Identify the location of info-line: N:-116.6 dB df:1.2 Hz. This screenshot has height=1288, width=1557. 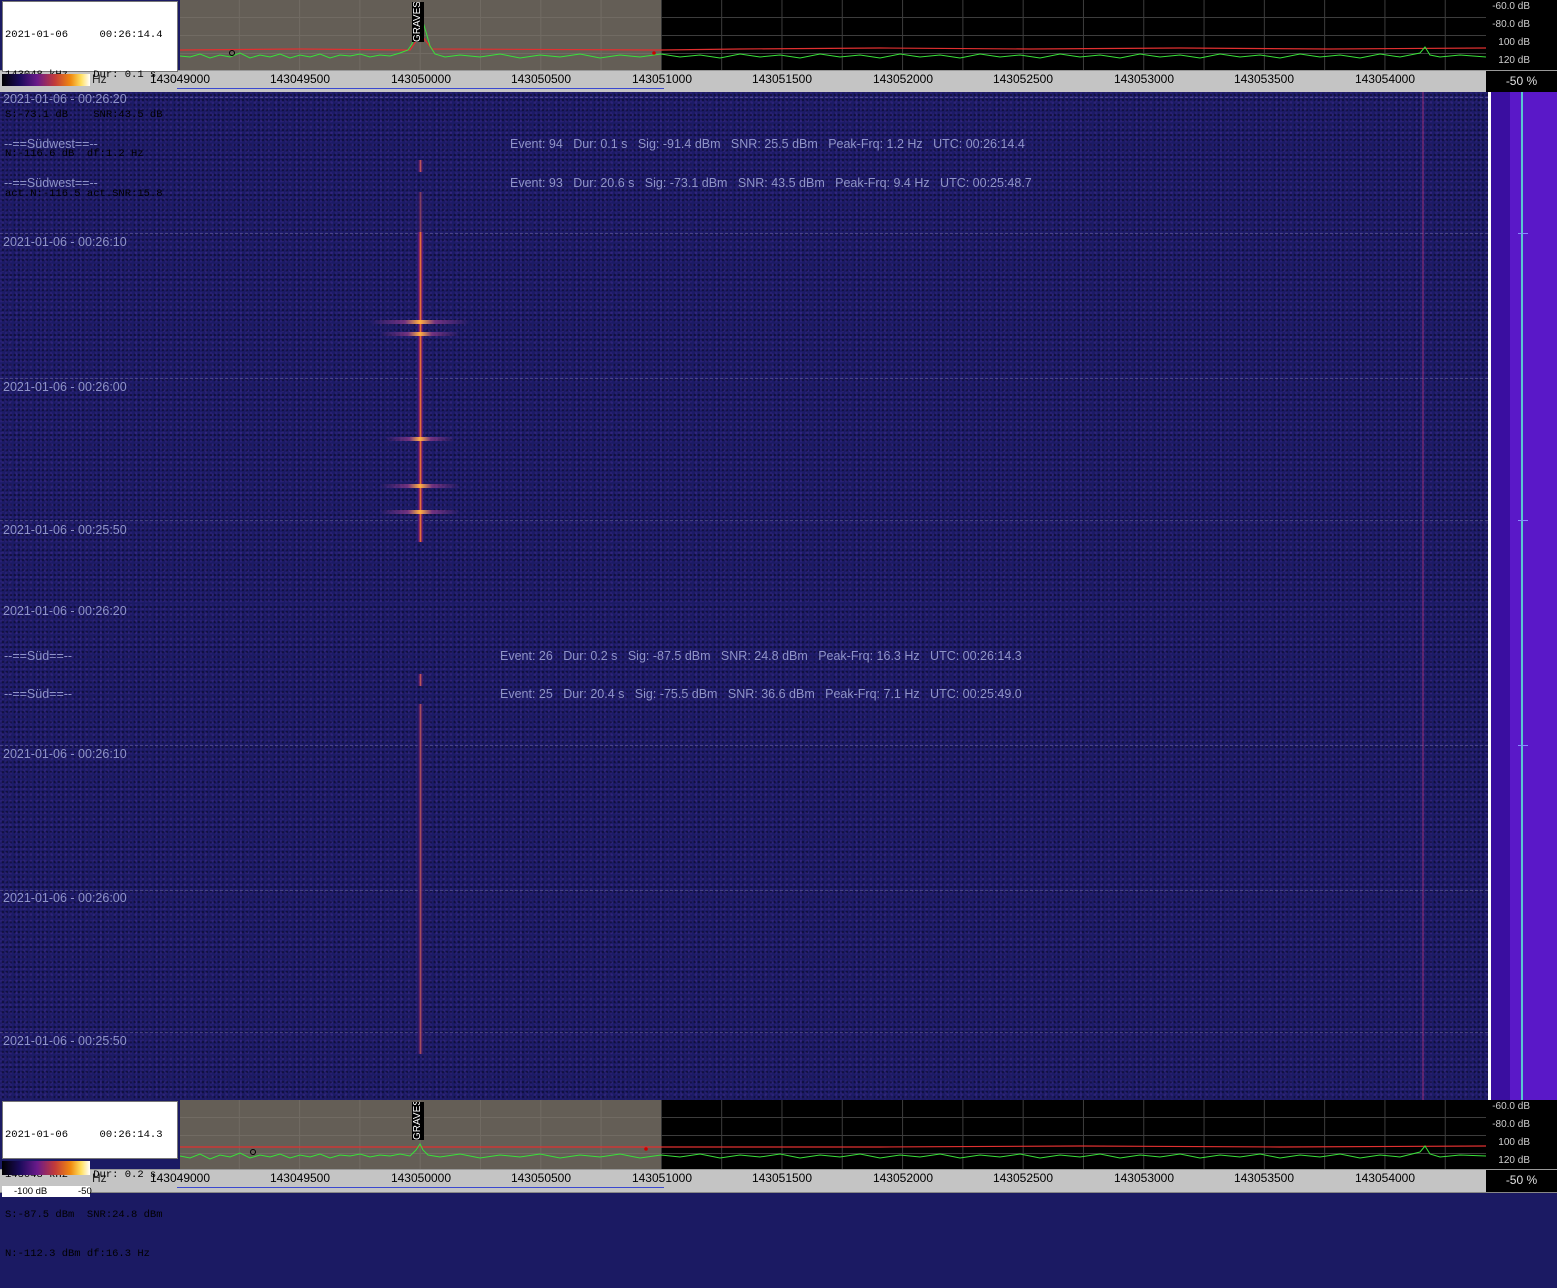
(74, 154).